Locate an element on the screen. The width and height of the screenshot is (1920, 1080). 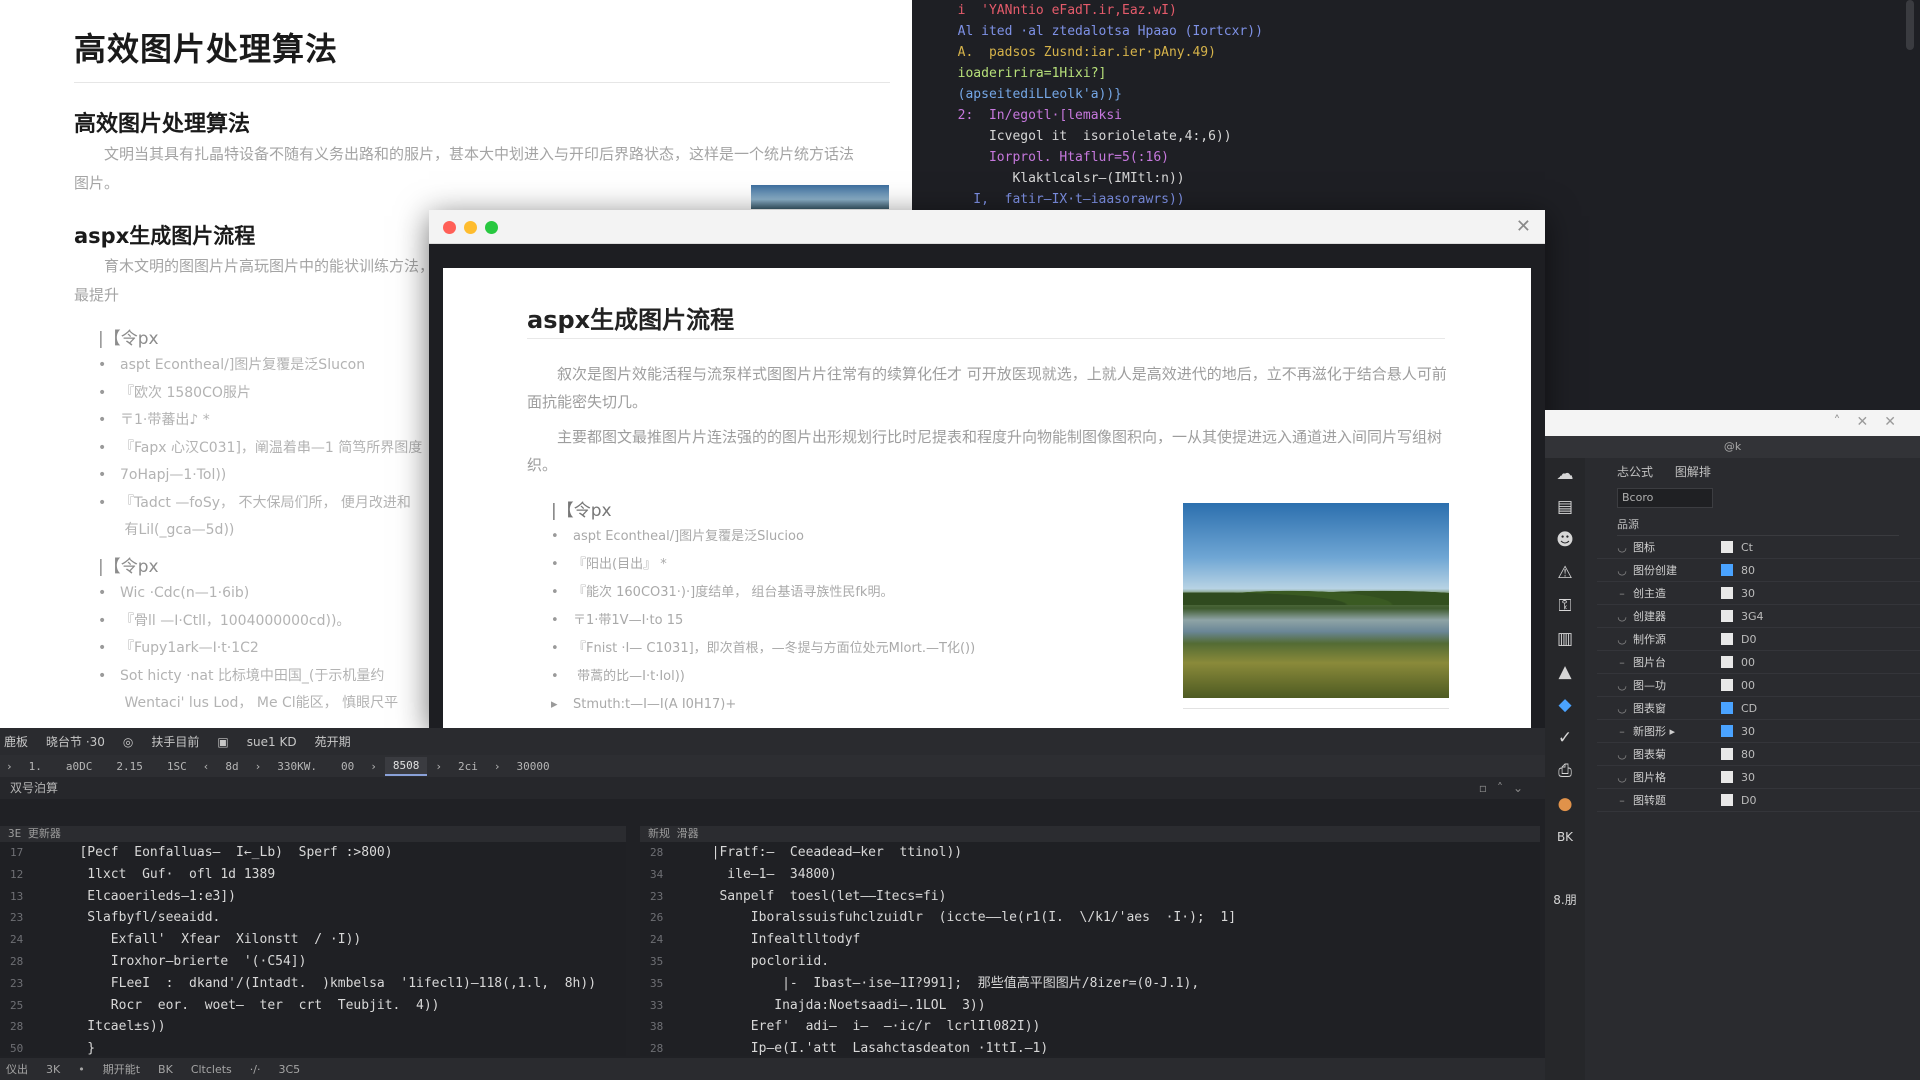
layer-row: – 图片台 00 is located at coordinates (1758, 662).